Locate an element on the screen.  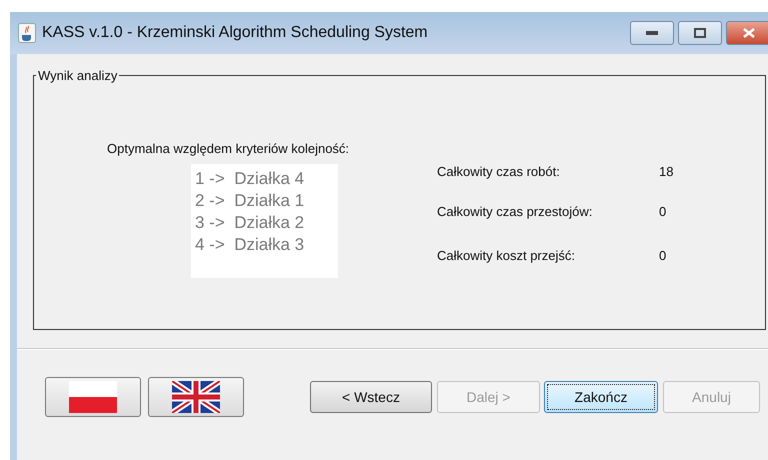
window-title: KASS v.1.0 - Krzeminski Algorithm Scheduling System is located at coordinates (235, 33).